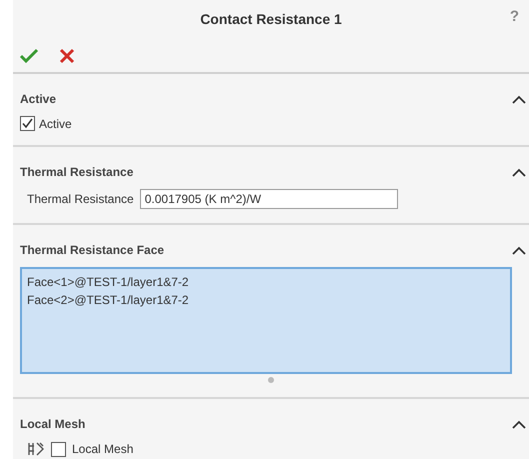 The height and width of the screenshot is (459, 529). What do you see at coordinates (92, 250) in the screenshot?
I see `section-title: Thermal Resistance Face` at bounding box center [92, 250].